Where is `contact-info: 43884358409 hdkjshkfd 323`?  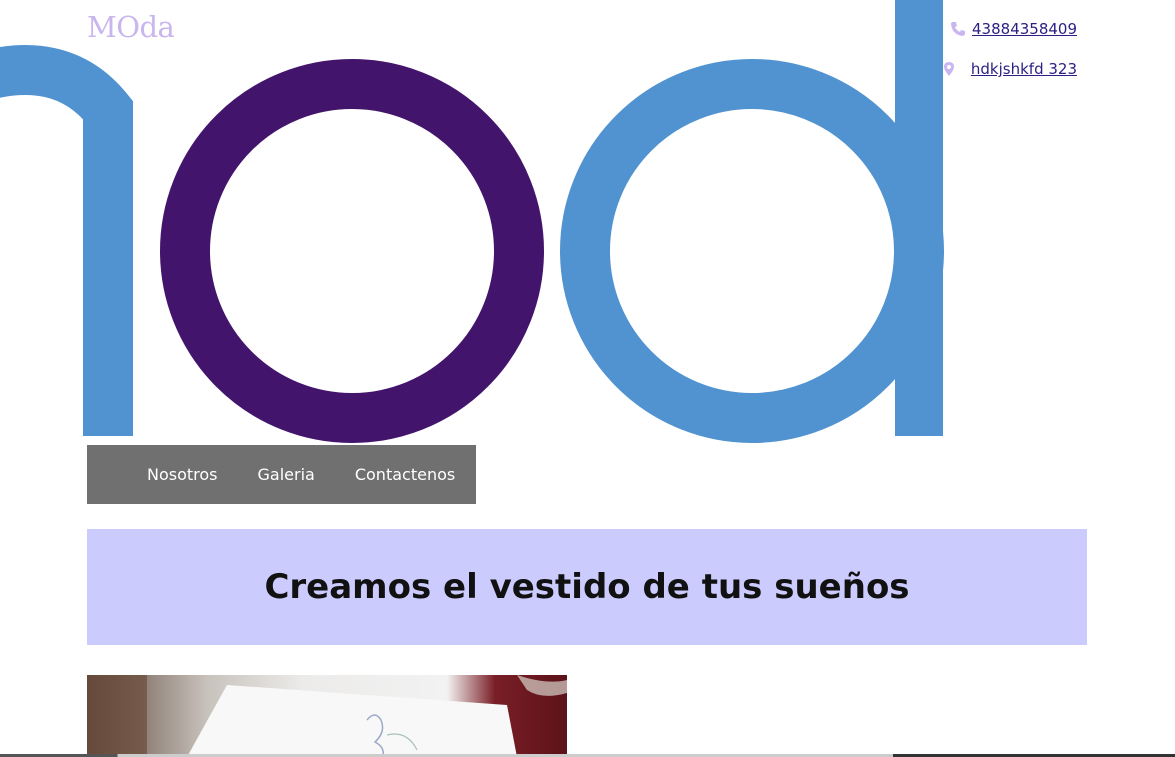 contact-info: 43884358409 hdkjshkfd 323 is located at coordinates (1009, 58).